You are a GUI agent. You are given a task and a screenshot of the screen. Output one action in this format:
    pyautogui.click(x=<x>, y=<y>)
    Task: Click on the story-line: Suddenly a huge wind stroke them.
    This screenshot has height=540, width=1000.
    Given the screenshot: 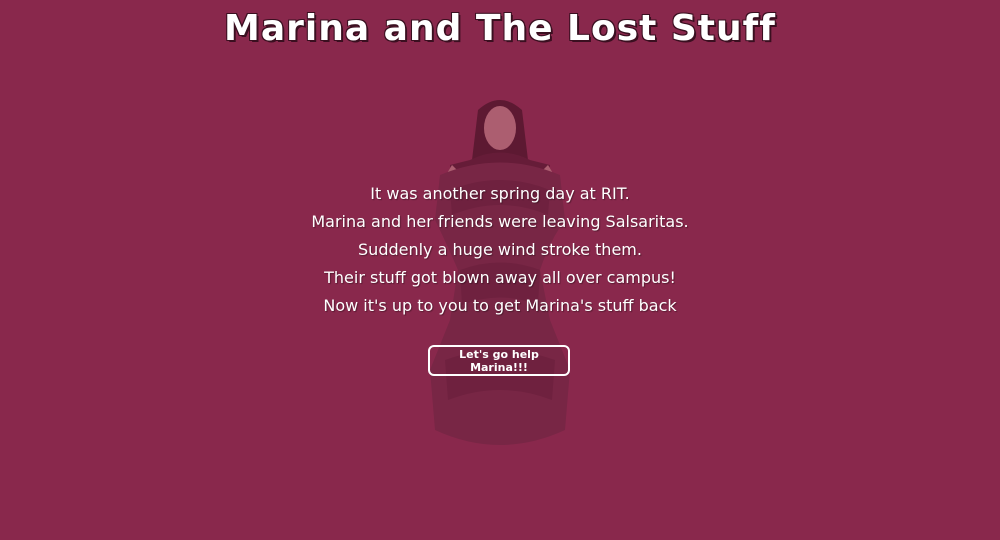 What is the action you would take?
    pyautogui.click(x=500, y=249)
    